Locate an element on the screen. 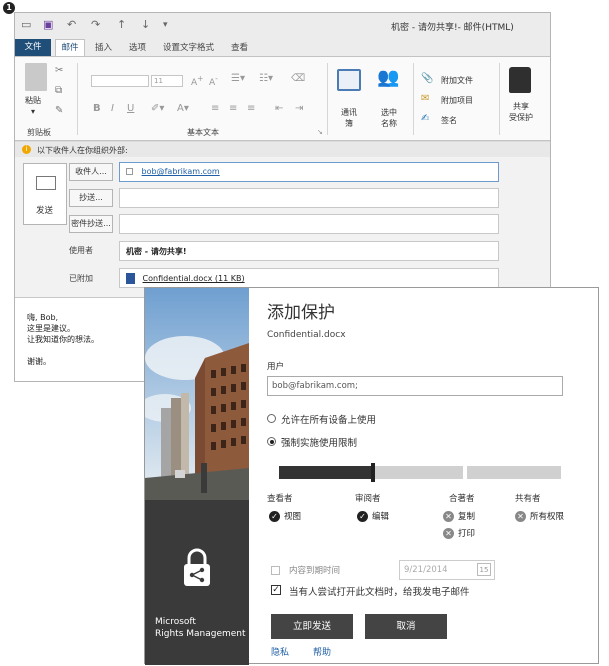 Image resolution: width=609 pixels, height=666 pixels. basic-text-group-label: 基本文本 is located at coordinates (203, 132).